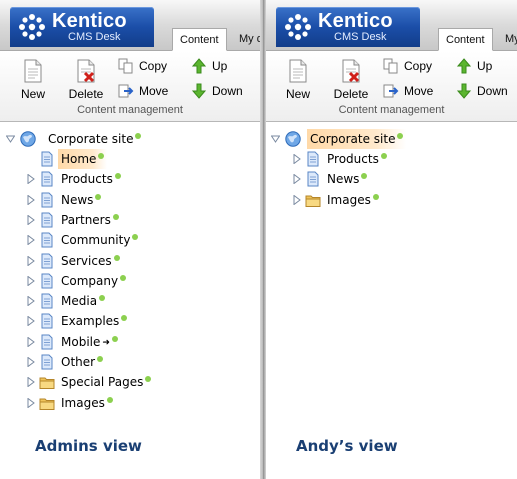  I want to click on arrow-up-icon, so click(464, 66).